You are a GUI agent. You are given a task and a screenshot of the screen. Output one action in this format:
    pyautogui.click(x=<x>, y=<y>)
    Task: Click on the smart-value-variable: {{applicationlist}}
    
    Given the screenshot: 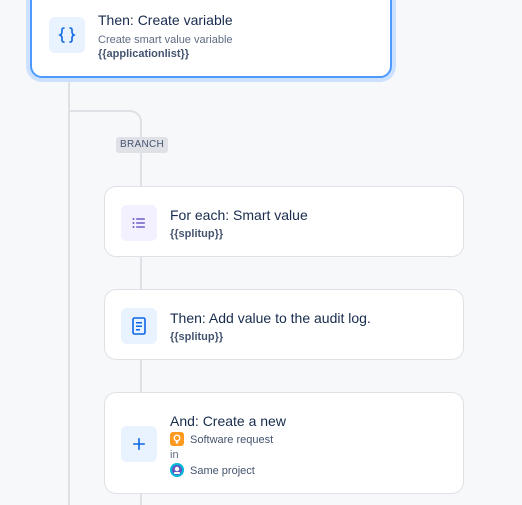 What is the action you would take?
    pyautogui.click(x=144, y=54)
    